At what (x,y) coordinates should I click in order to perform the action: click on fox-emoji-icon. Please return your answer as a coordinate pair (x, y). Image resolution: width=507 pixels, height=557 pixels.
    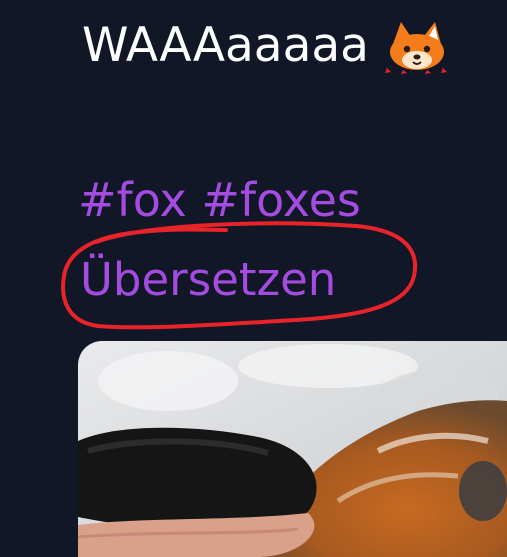
    Looking at the image, I should click on (417, 48).